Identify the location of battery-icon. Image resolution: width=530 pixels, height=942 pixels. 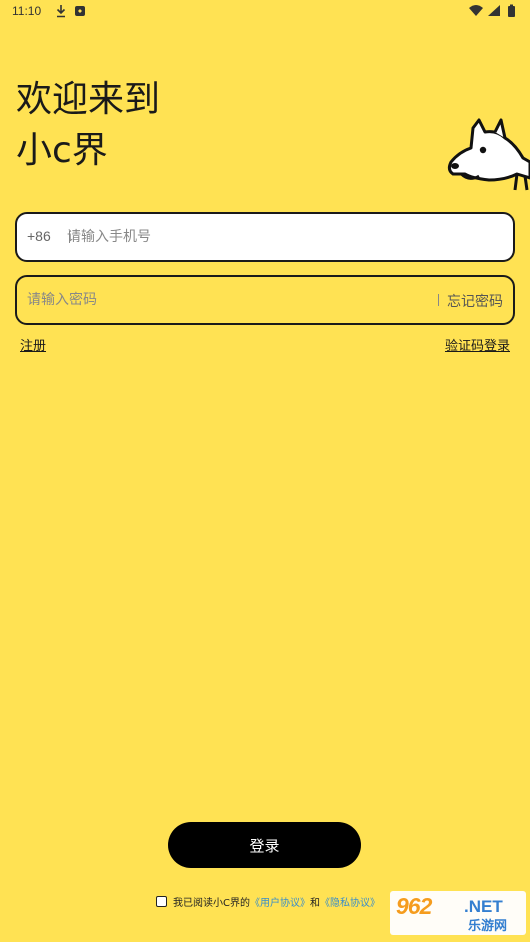
(511, 11).